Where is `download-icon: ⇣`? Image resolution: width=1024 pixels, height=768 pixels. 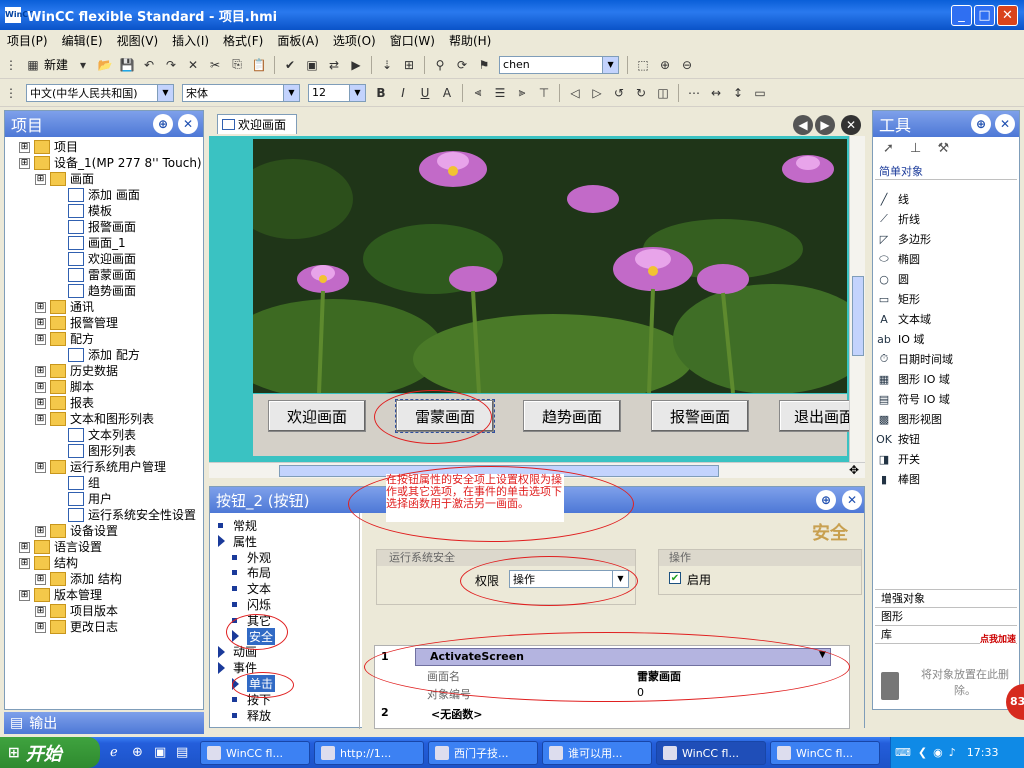
download-icon: ⇣ is located at coordinates (387, 65).